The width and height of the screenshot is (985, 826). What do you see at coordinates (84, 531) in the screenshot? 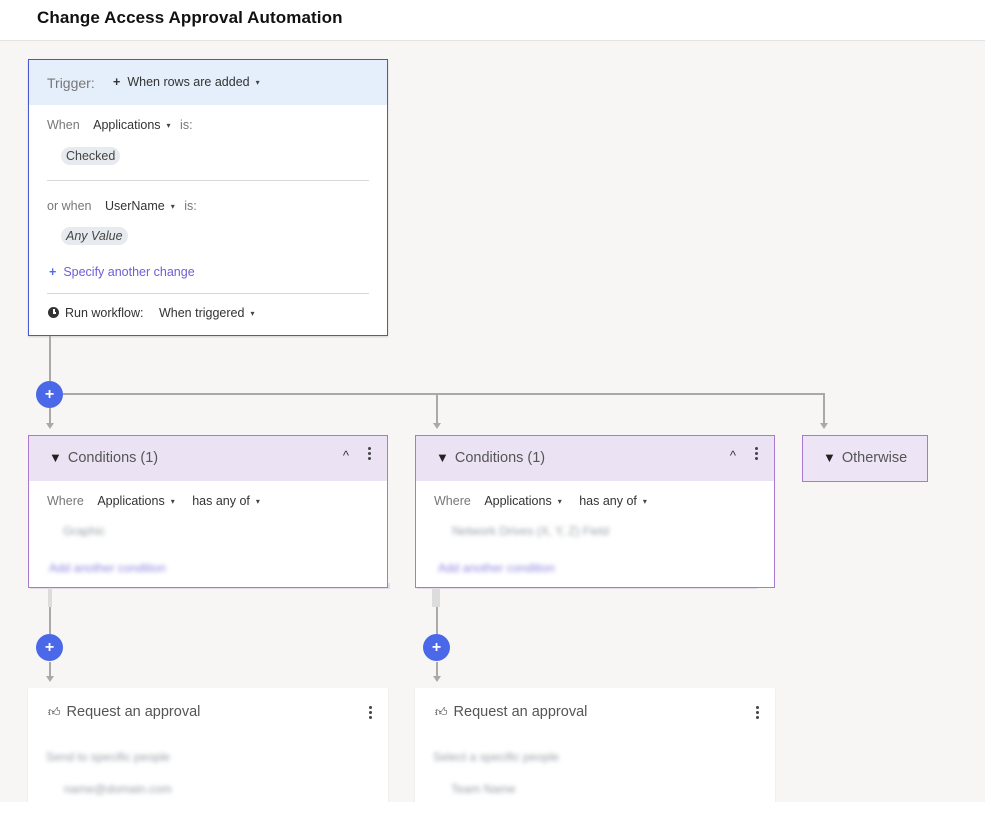
I see `condition-value-blurred: Graphic` at bounding box center [84, 531].